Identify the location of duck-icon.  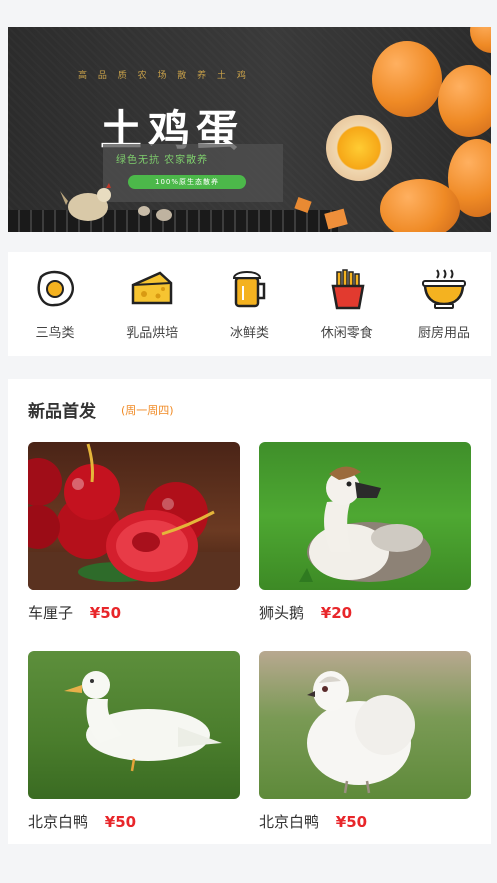
(143, 721).